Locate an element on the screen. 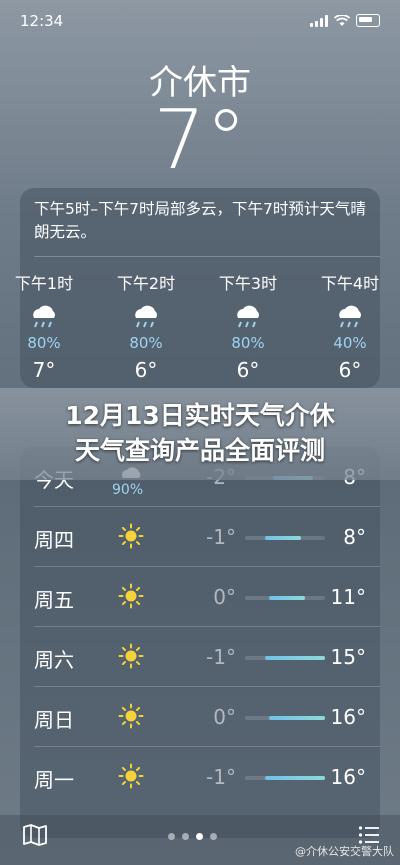 This screenshot has height=865, width=400. hour-item: 下午2时 80% 6° is located at coordinates (146, 326).